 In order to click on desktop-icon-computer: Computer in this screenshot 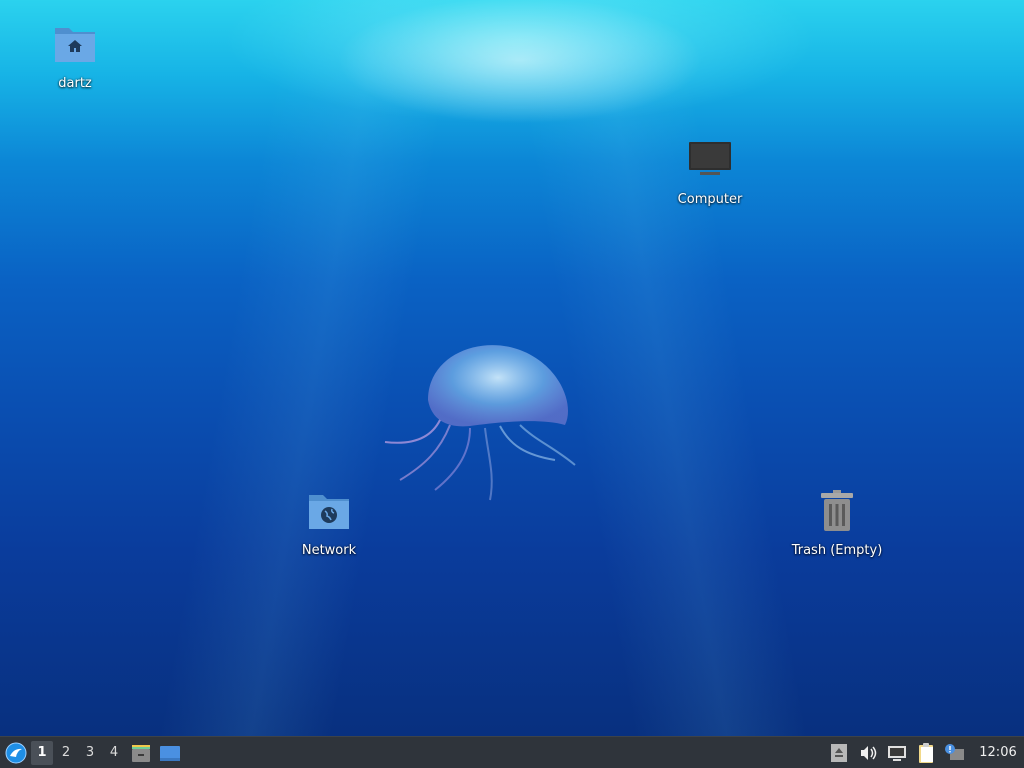, I will do `click(710, 171)`.